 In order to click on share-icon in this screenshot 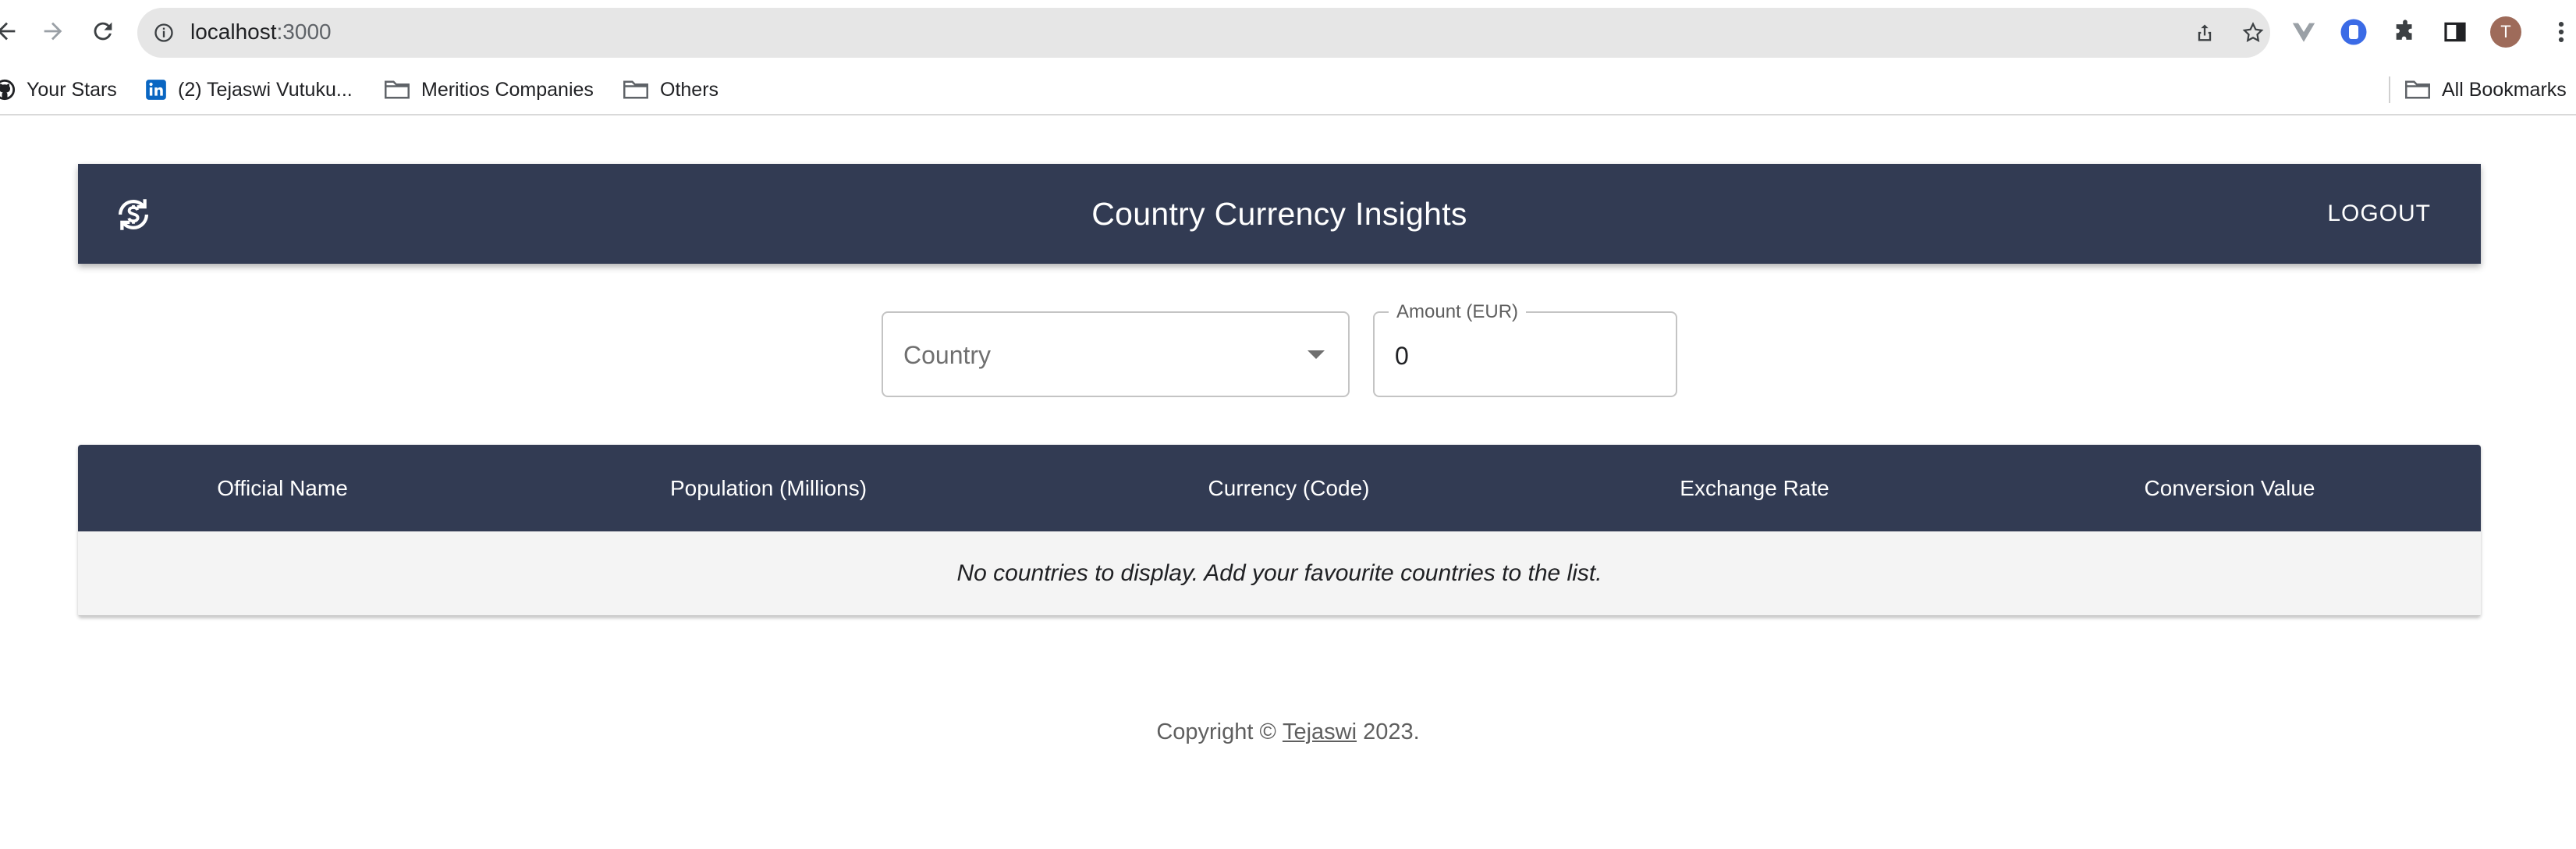, I will do `click(2205, 32)`.